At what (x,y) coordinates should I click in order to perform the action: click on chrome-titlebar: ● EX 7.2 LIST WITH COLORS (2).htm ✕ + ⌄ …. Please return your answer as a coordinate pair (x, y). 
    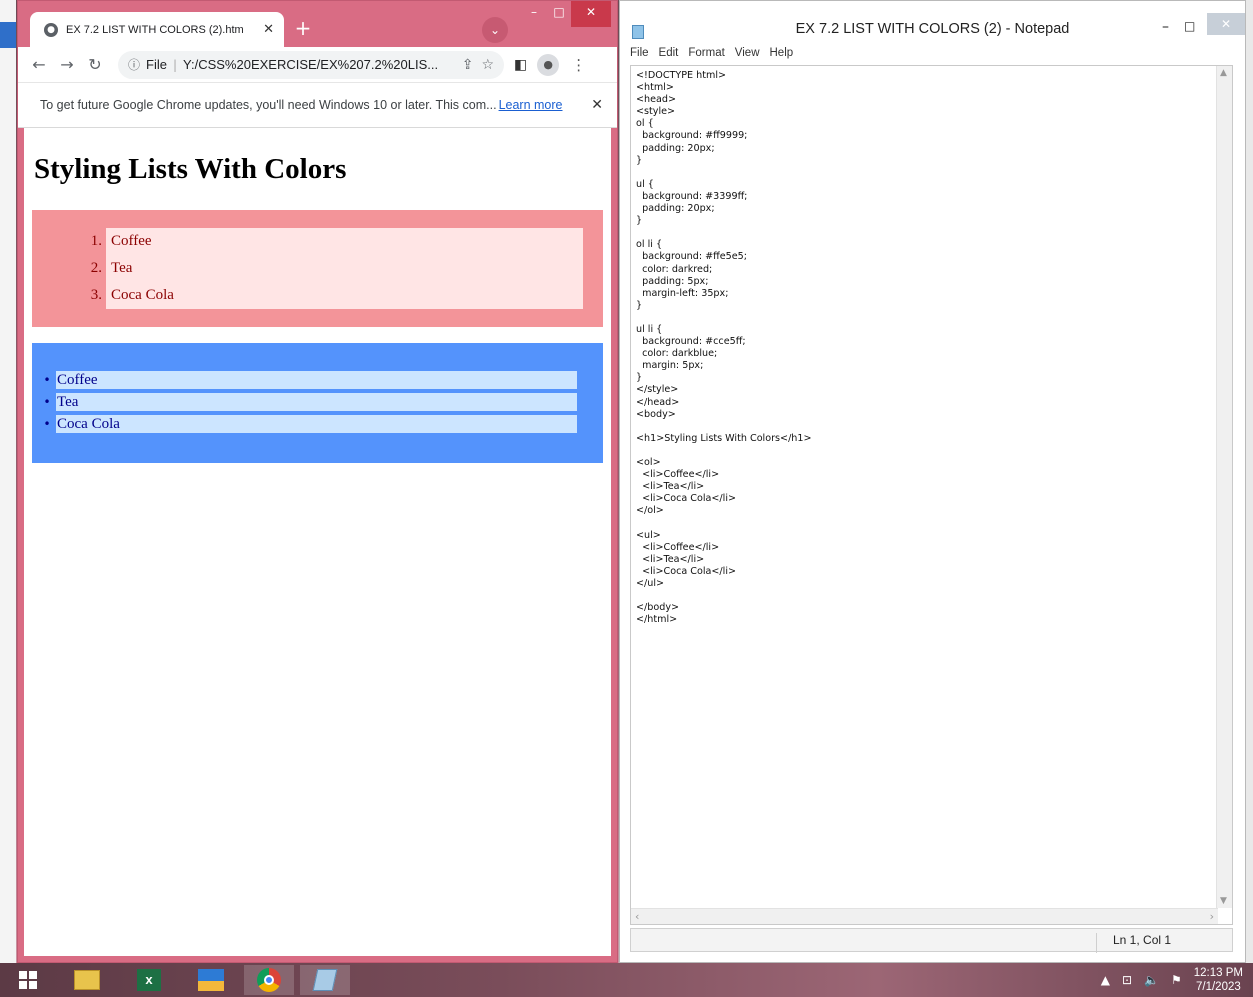
    Looking at the image, I should click on (317, 24).